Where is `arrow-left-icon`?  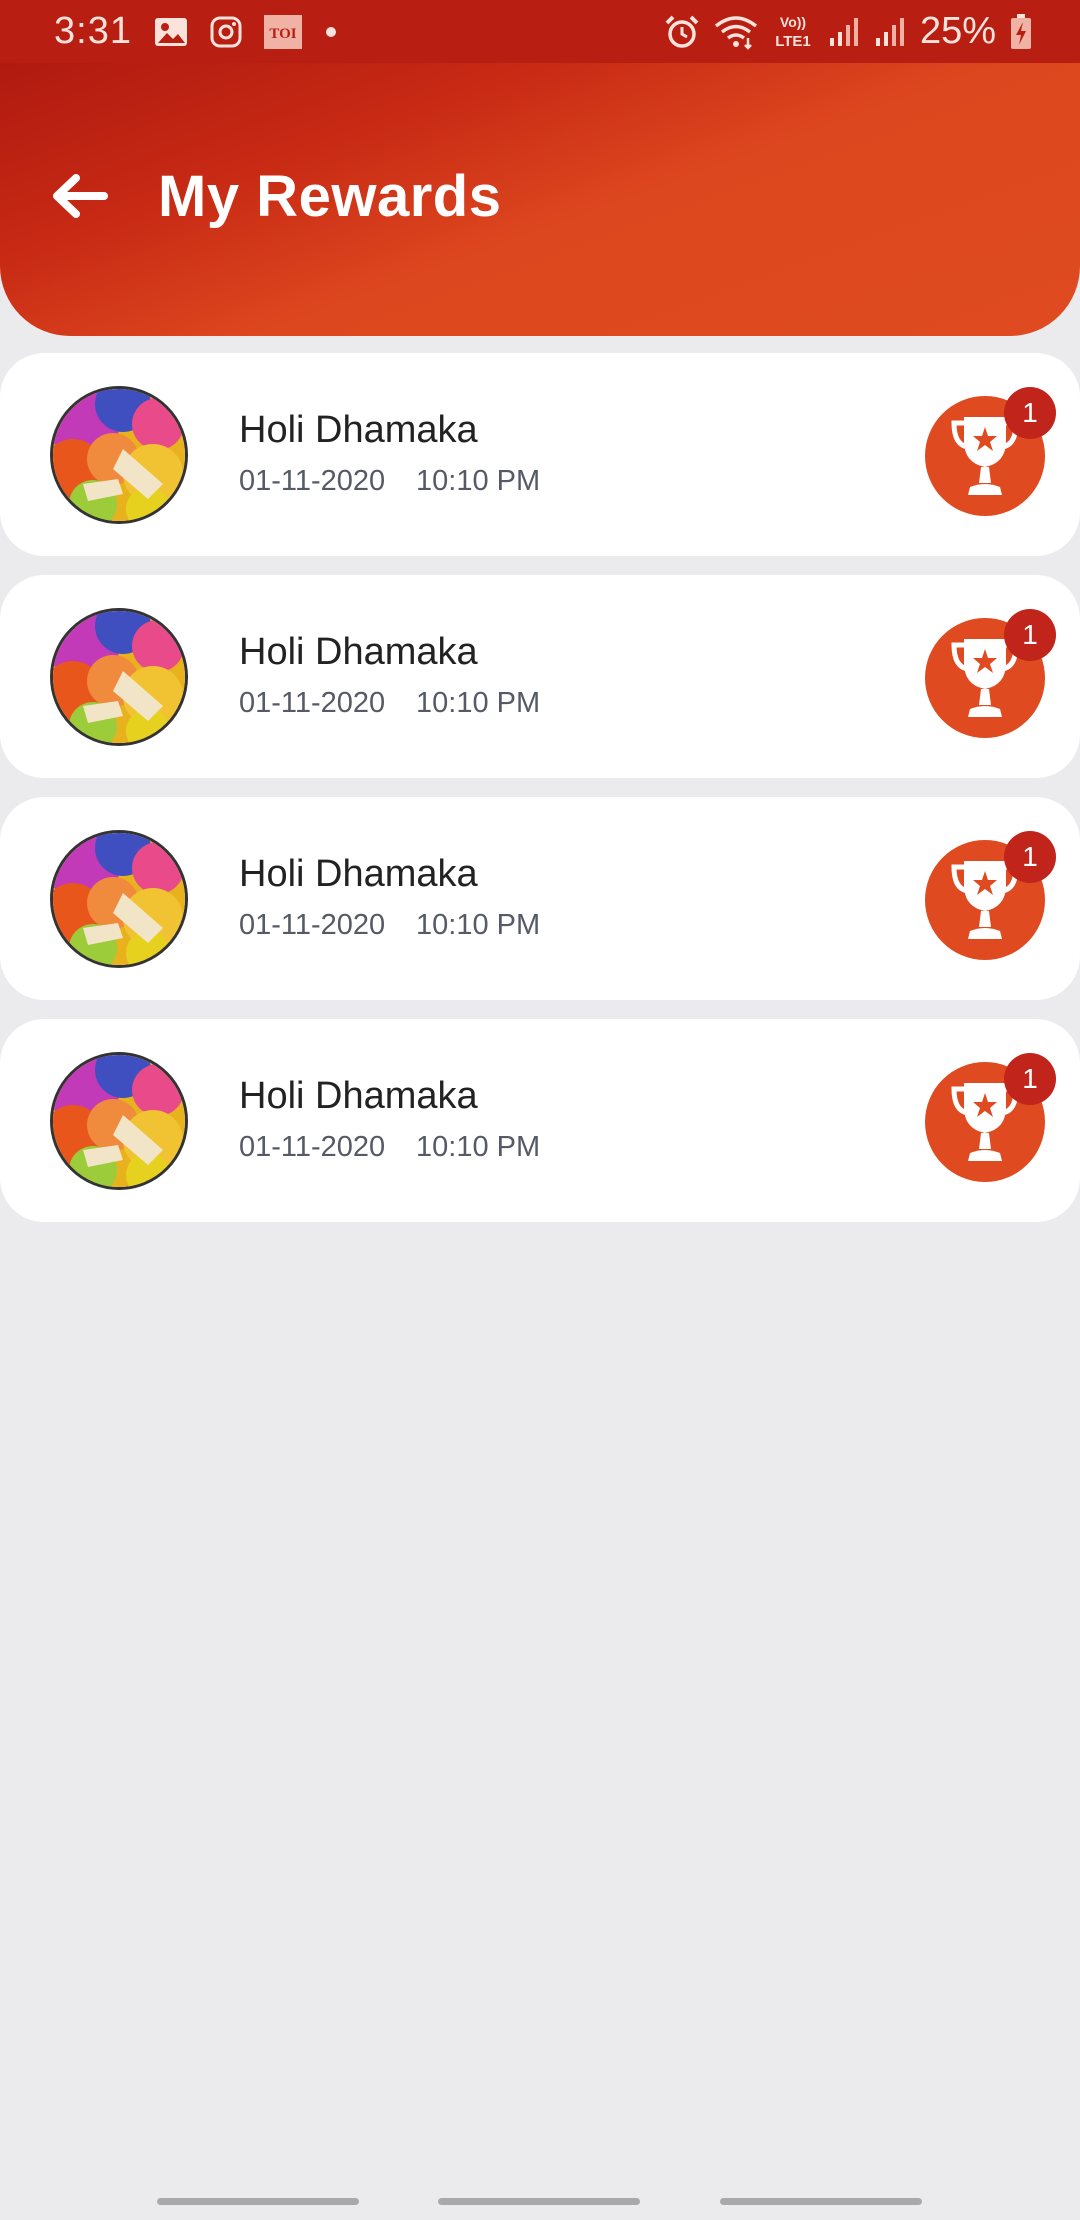 arrow-left-icon is located at coordinates (80, 196).